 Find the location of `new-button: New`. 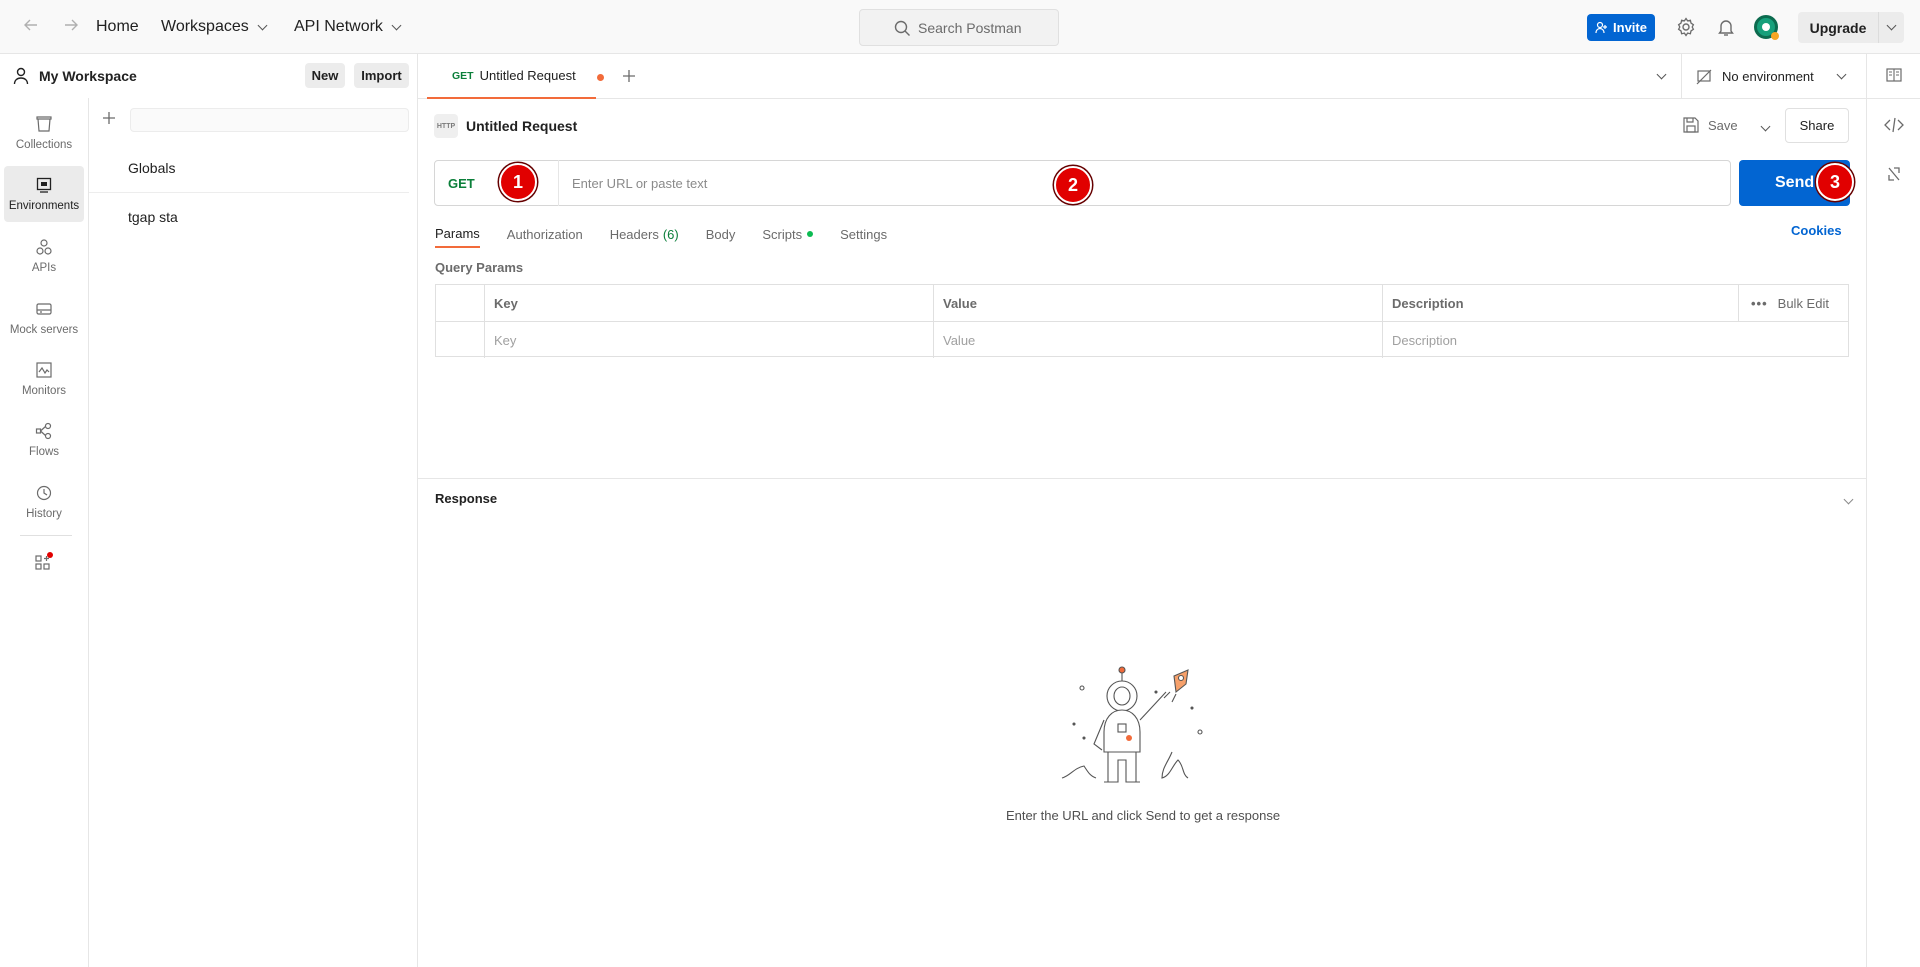

new-button: New is located at coordinates (325, 75).